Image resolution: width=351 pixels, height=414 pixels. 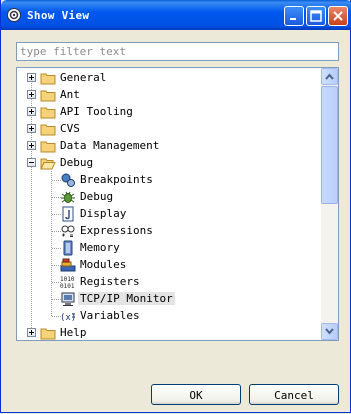 What do you see at coordinates (293, 19) in the screenshot?
I see `minimize-icon` at bounding box center [293, 19].